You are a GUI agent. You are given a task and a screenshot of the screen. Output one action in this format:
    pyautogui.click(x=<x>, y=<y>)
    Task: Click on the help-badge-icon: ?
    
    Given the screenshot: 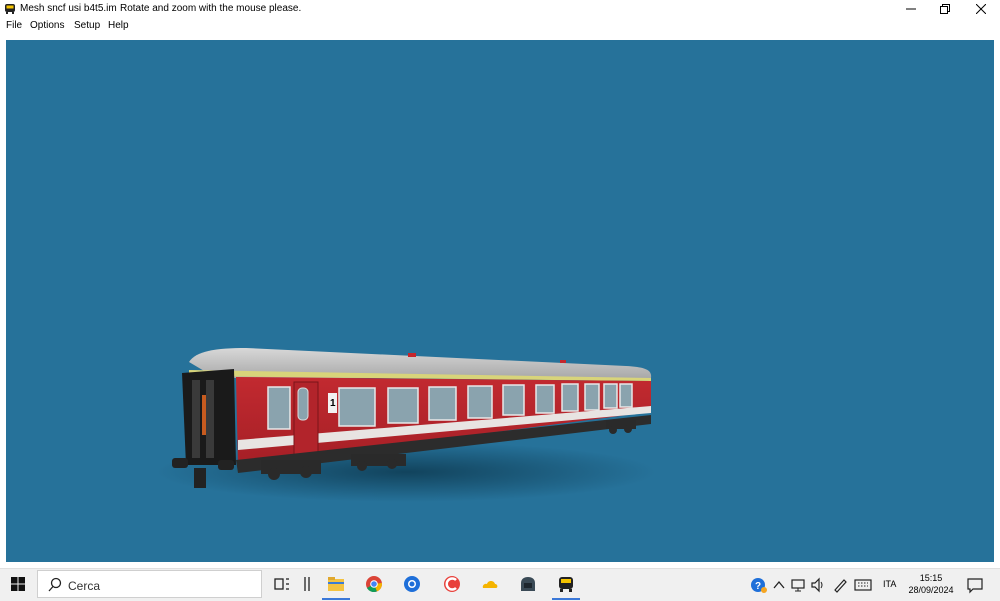 What is the action you would take?
    pyautogui.click(x=759, y=585)
    